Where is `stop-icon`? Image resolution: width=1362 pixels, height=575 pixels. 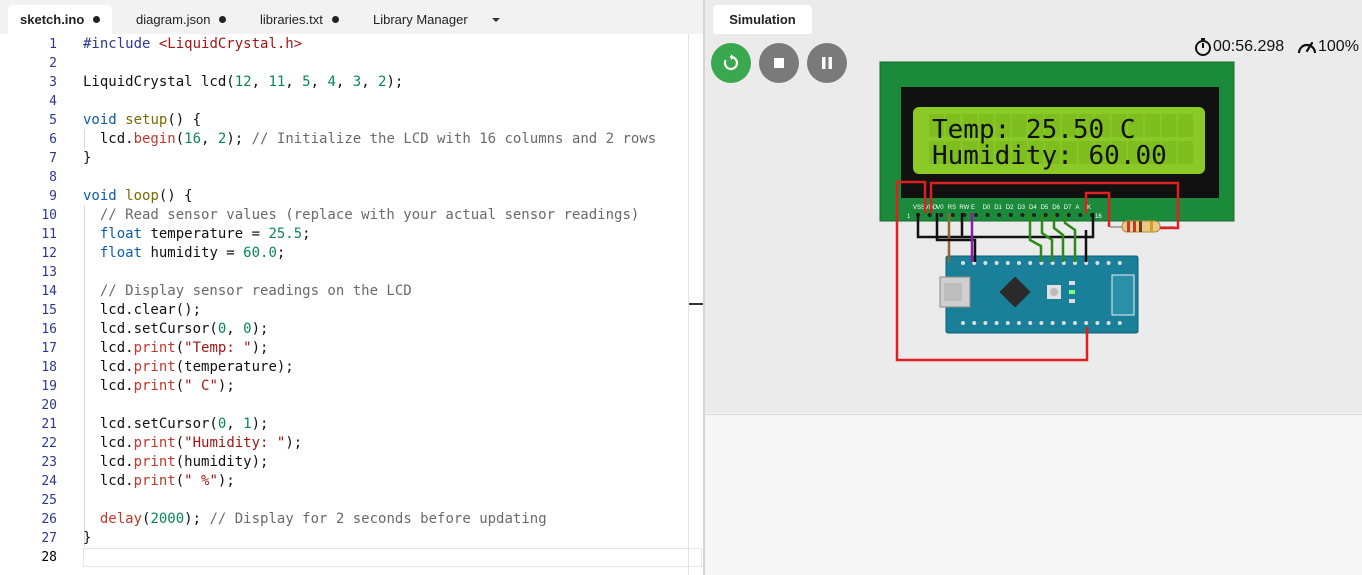 stop-icon is located at coordinates (779, 63).